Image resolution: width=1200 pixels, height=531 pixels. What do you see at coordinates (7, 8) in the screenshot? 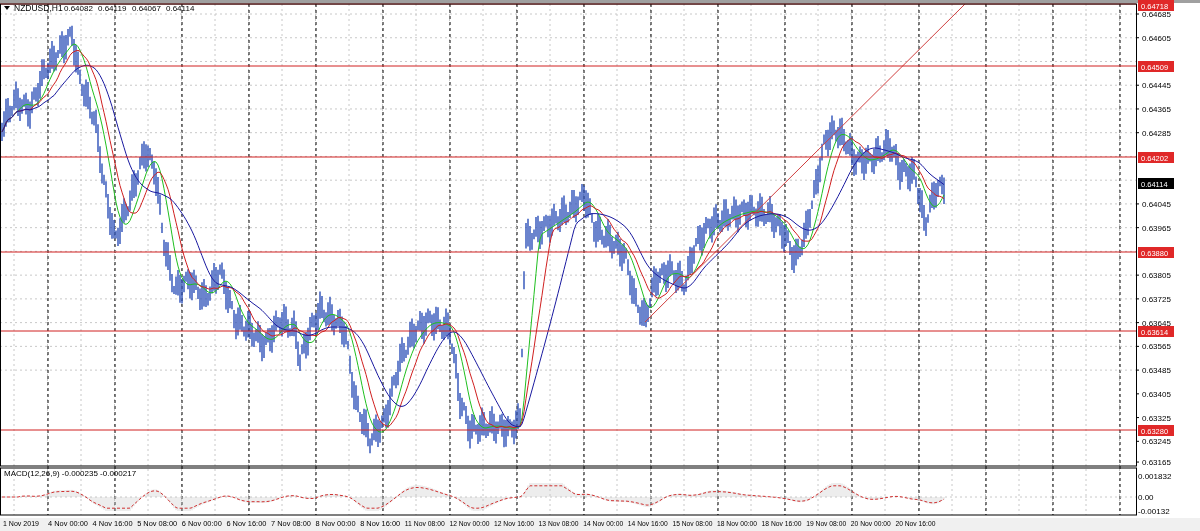
I see `dropdown-icon` at bounding box center [7, 8].